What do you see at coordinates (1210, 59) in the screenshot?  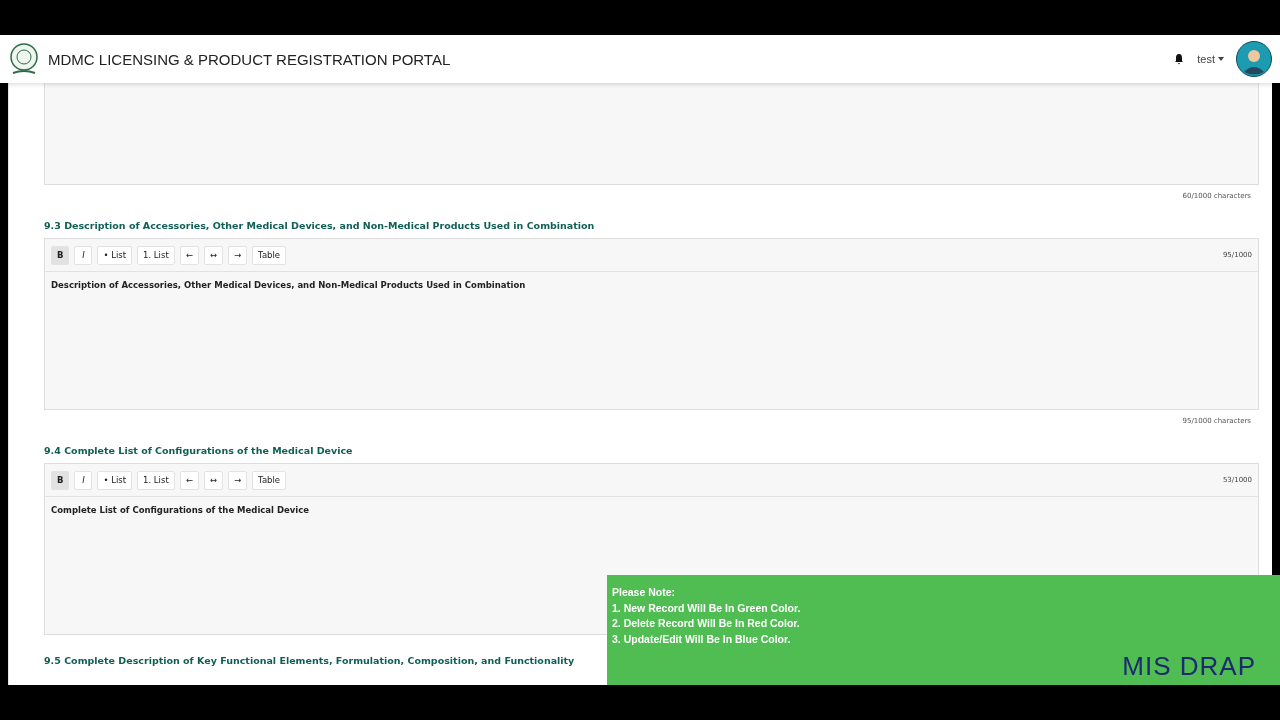 I see `user-menu: test` at bounding box center [1210, 59].